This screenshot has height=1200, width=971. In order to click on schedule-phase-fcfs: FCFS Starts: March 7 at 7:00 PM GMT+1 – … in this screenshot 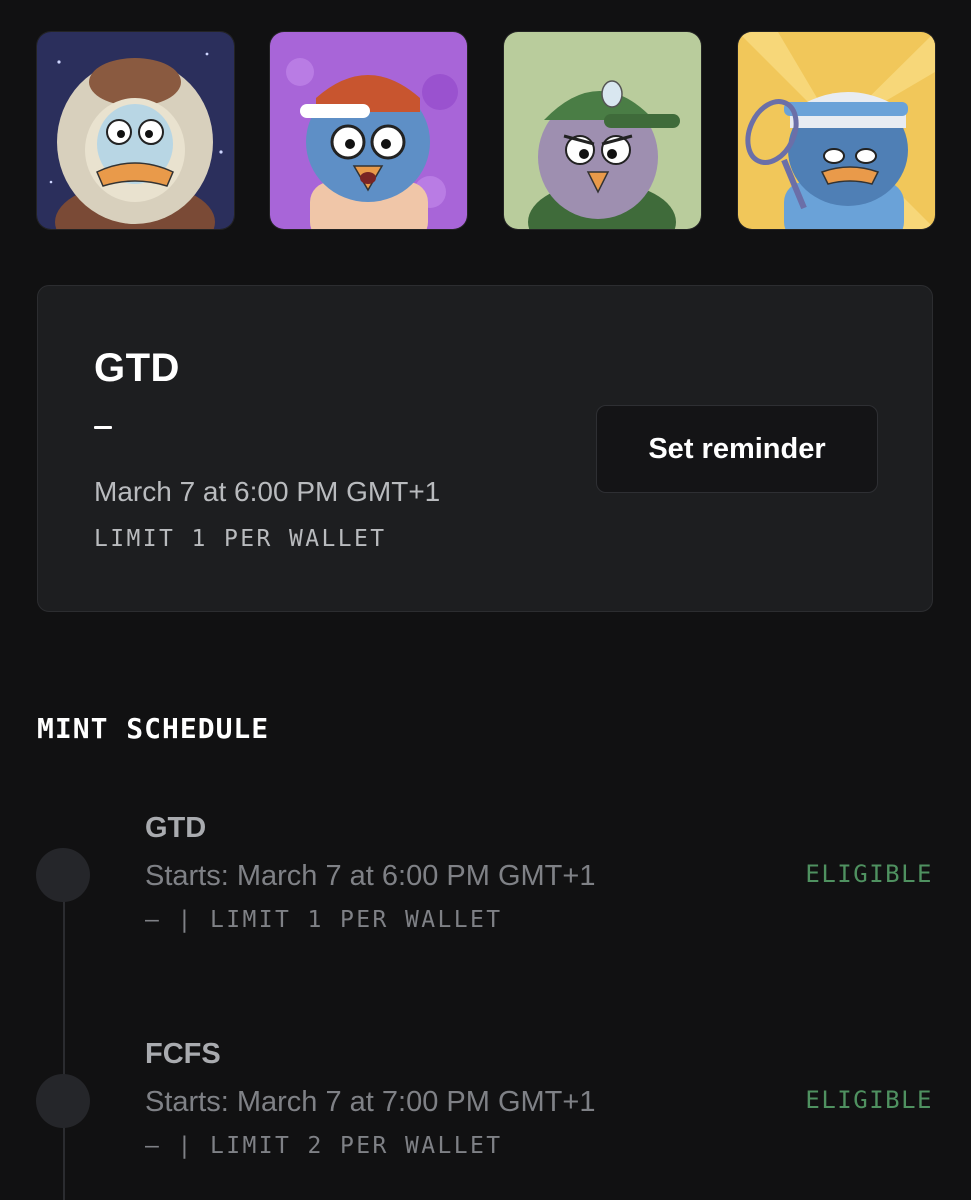, I will do `click(485, 1103)`.